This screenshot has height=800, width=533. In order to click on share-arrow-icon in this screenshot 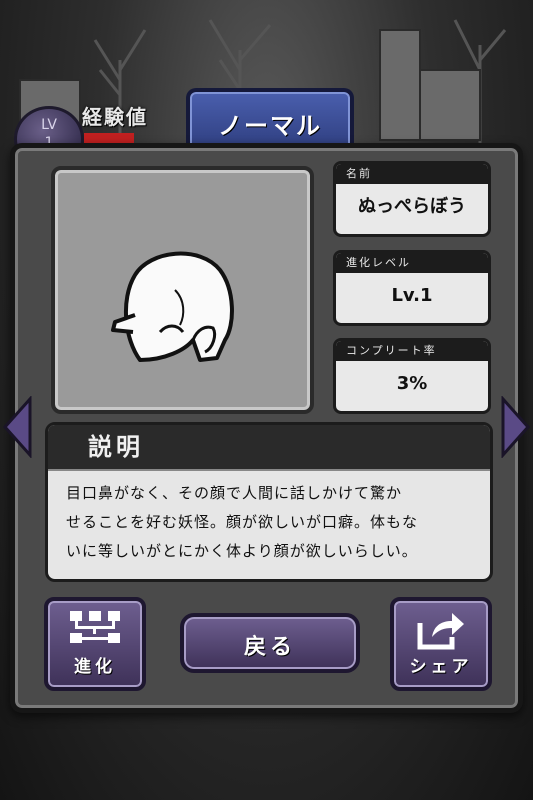, I will do `click(440, 631)`.